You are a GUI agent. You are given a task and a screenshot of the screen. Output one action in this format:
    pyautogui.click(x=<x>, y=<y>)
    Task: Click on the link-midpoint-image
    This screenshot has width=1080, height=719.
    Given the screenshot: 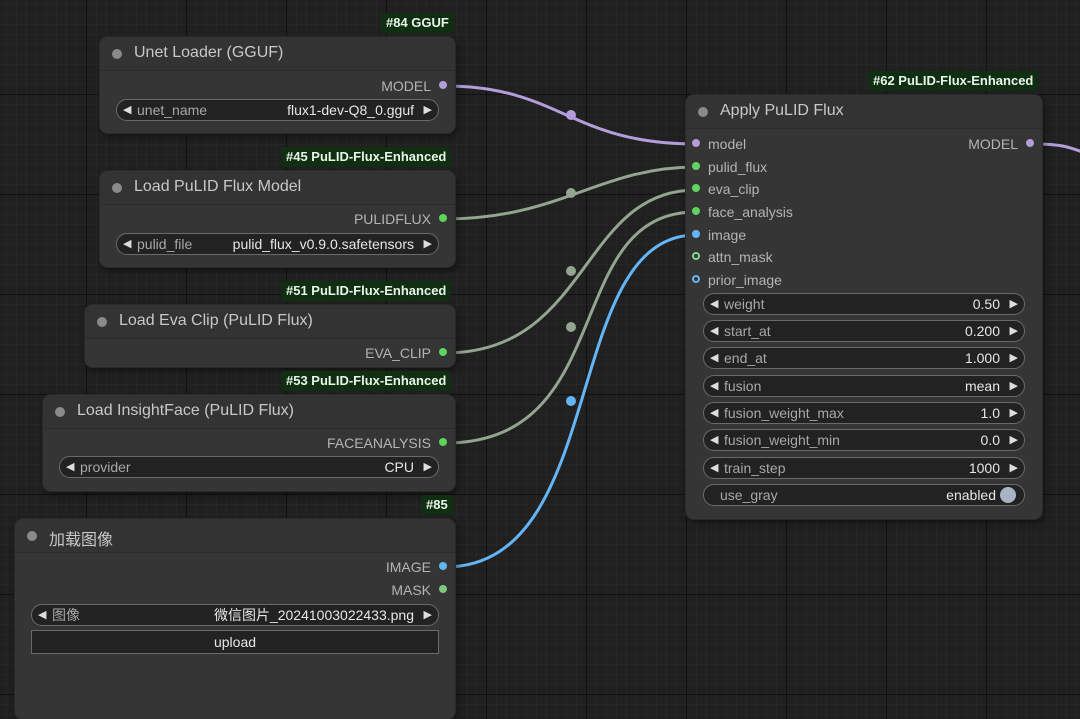 What is the action you would take?
    pyautogui.click(x=571, y=401)
    